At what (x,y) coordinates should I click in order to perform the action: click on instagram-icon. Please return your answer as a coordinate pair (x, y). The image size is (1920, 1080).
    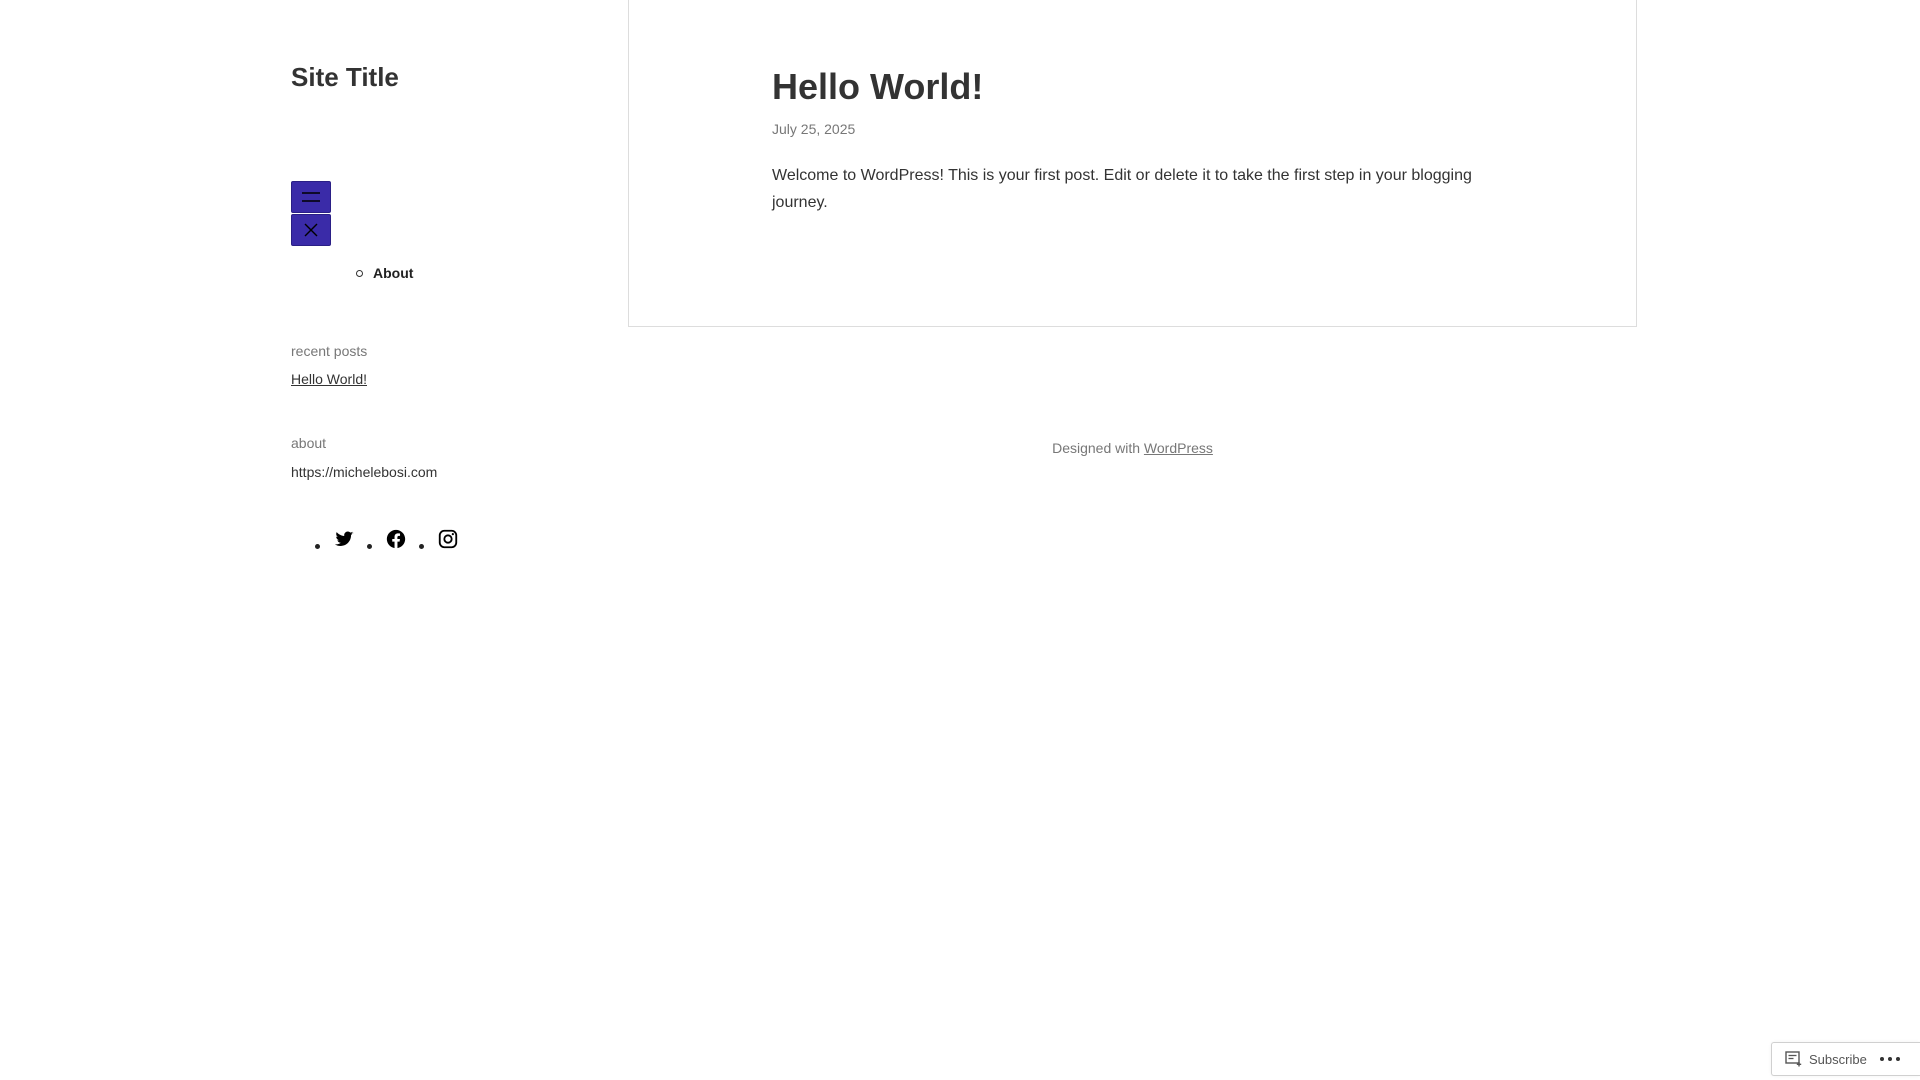
    Looking at the image, I should click on (448, 539).